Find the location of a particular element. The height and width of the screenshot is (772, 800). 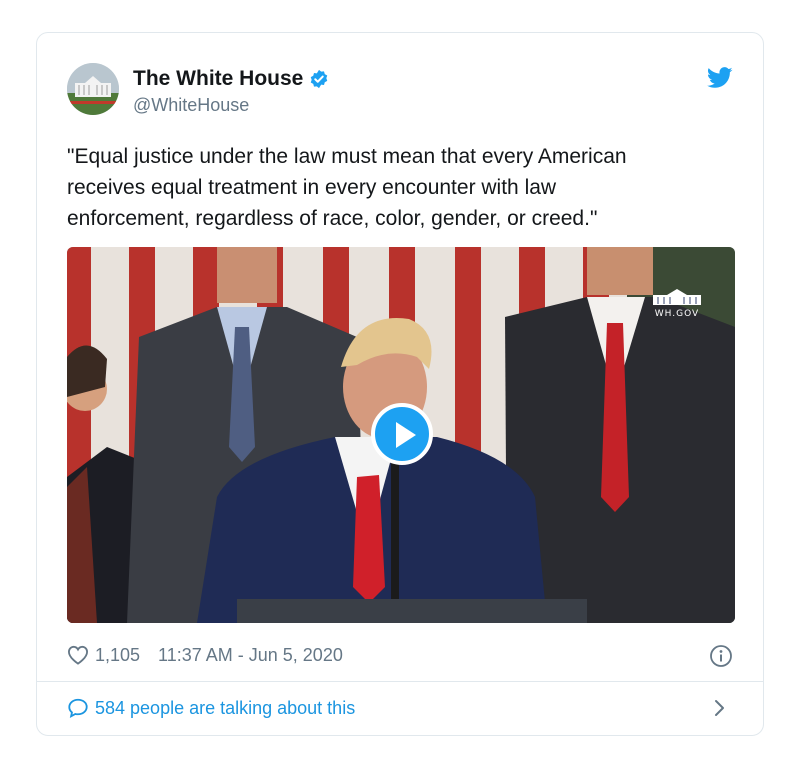

avatar is located at coordinates (93, 89).